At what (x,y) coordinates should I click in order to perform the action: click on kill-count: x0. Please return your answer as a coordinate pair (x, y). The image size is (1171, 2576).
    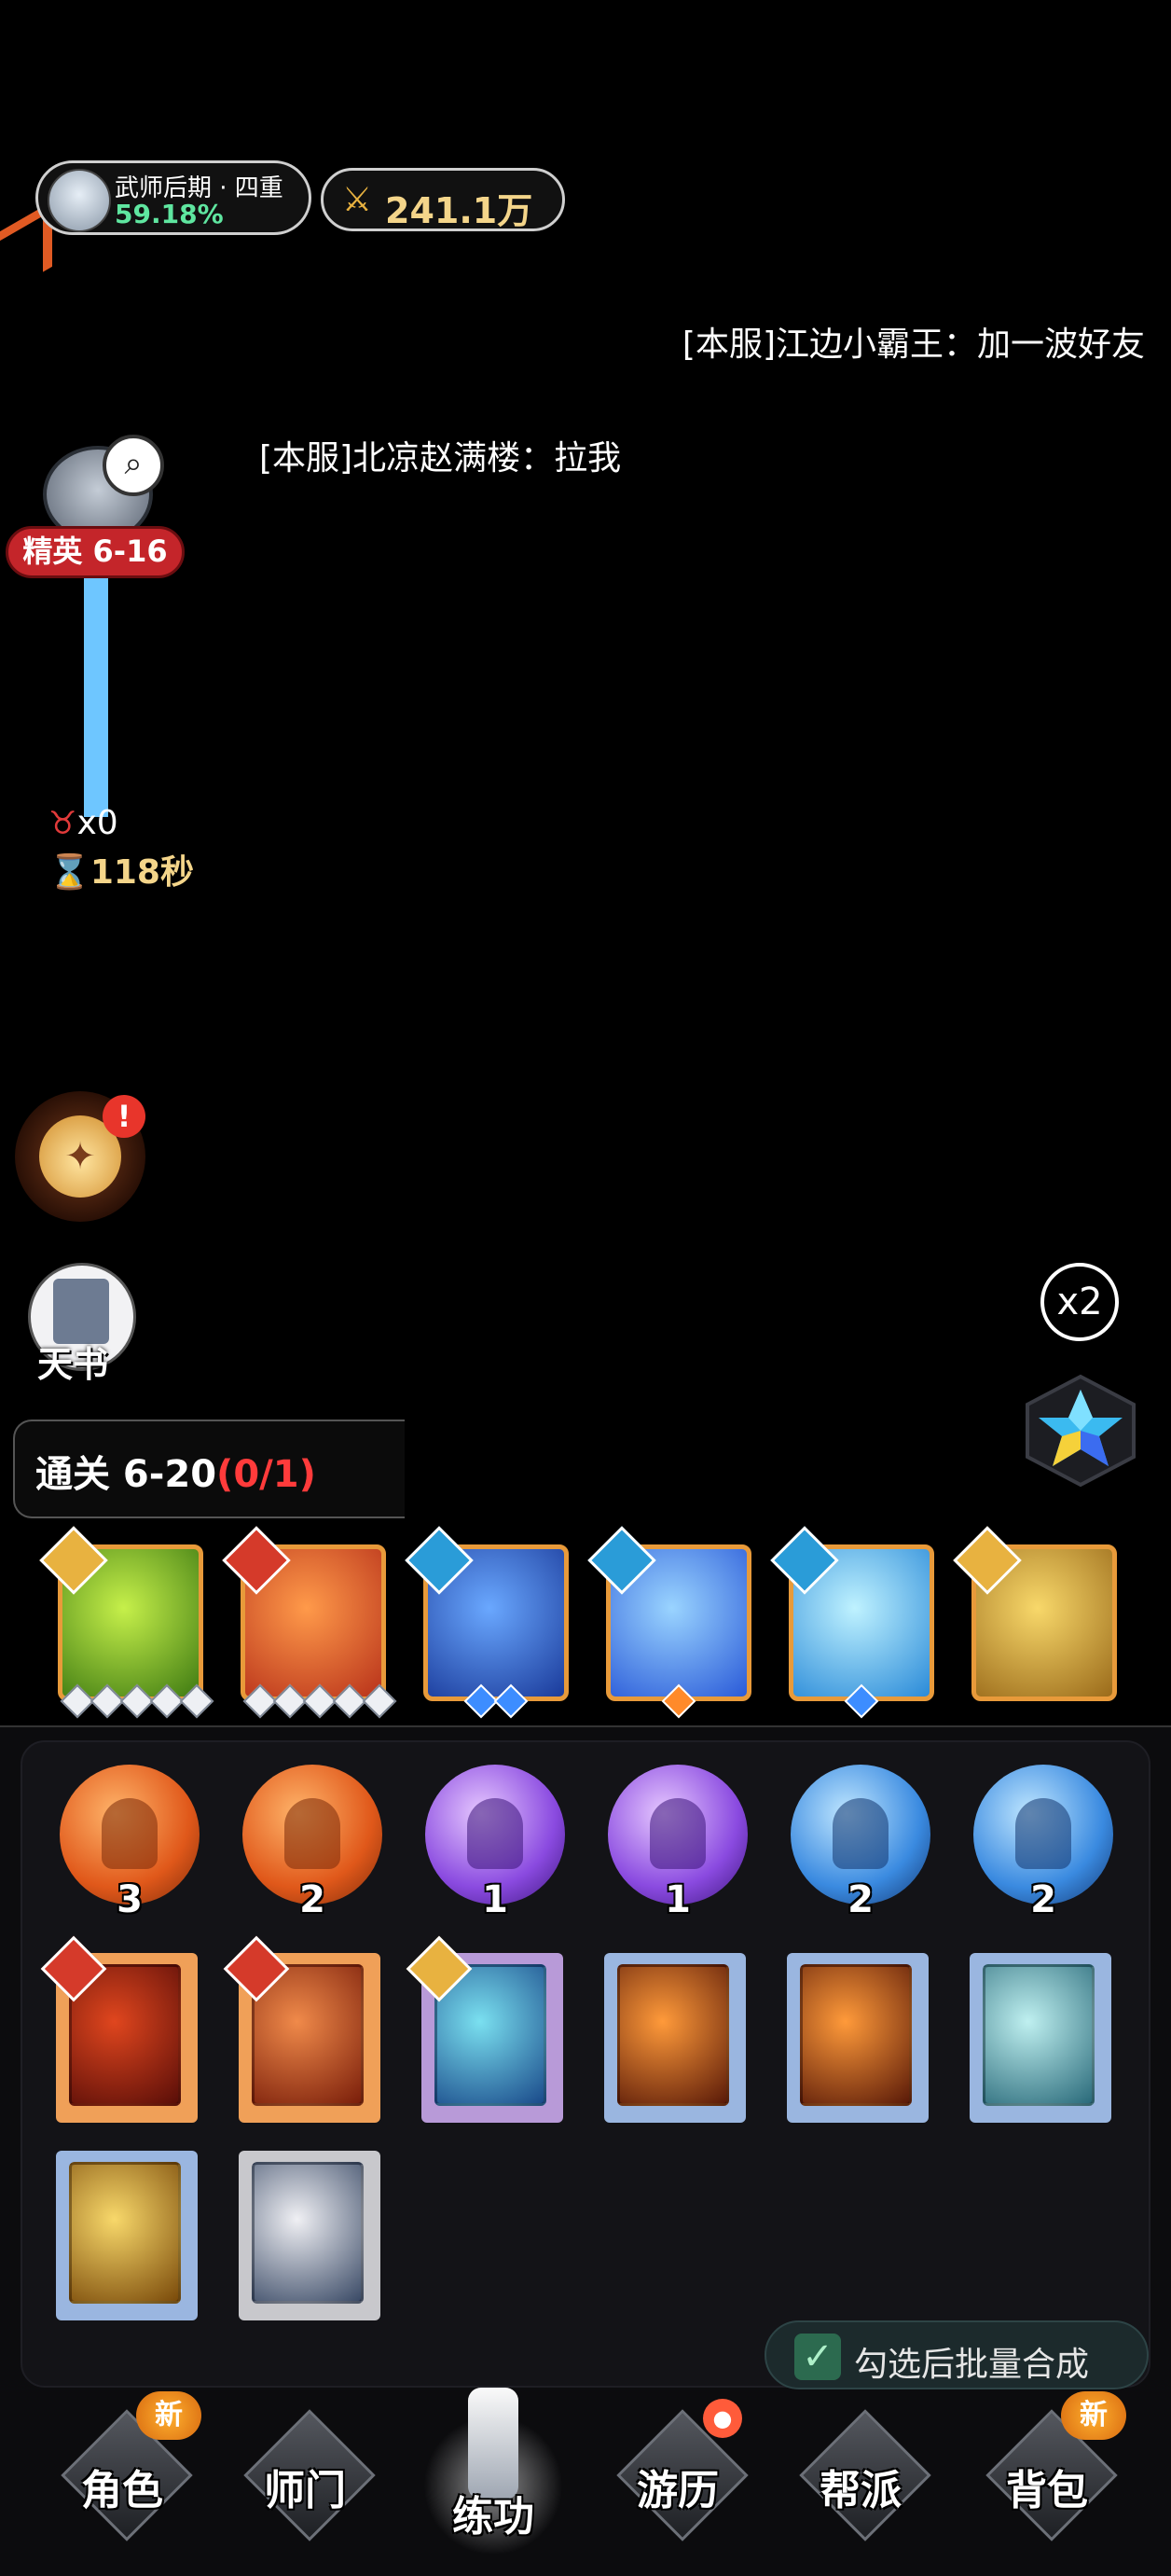
    Looking at the image, I should click on (97, 823).